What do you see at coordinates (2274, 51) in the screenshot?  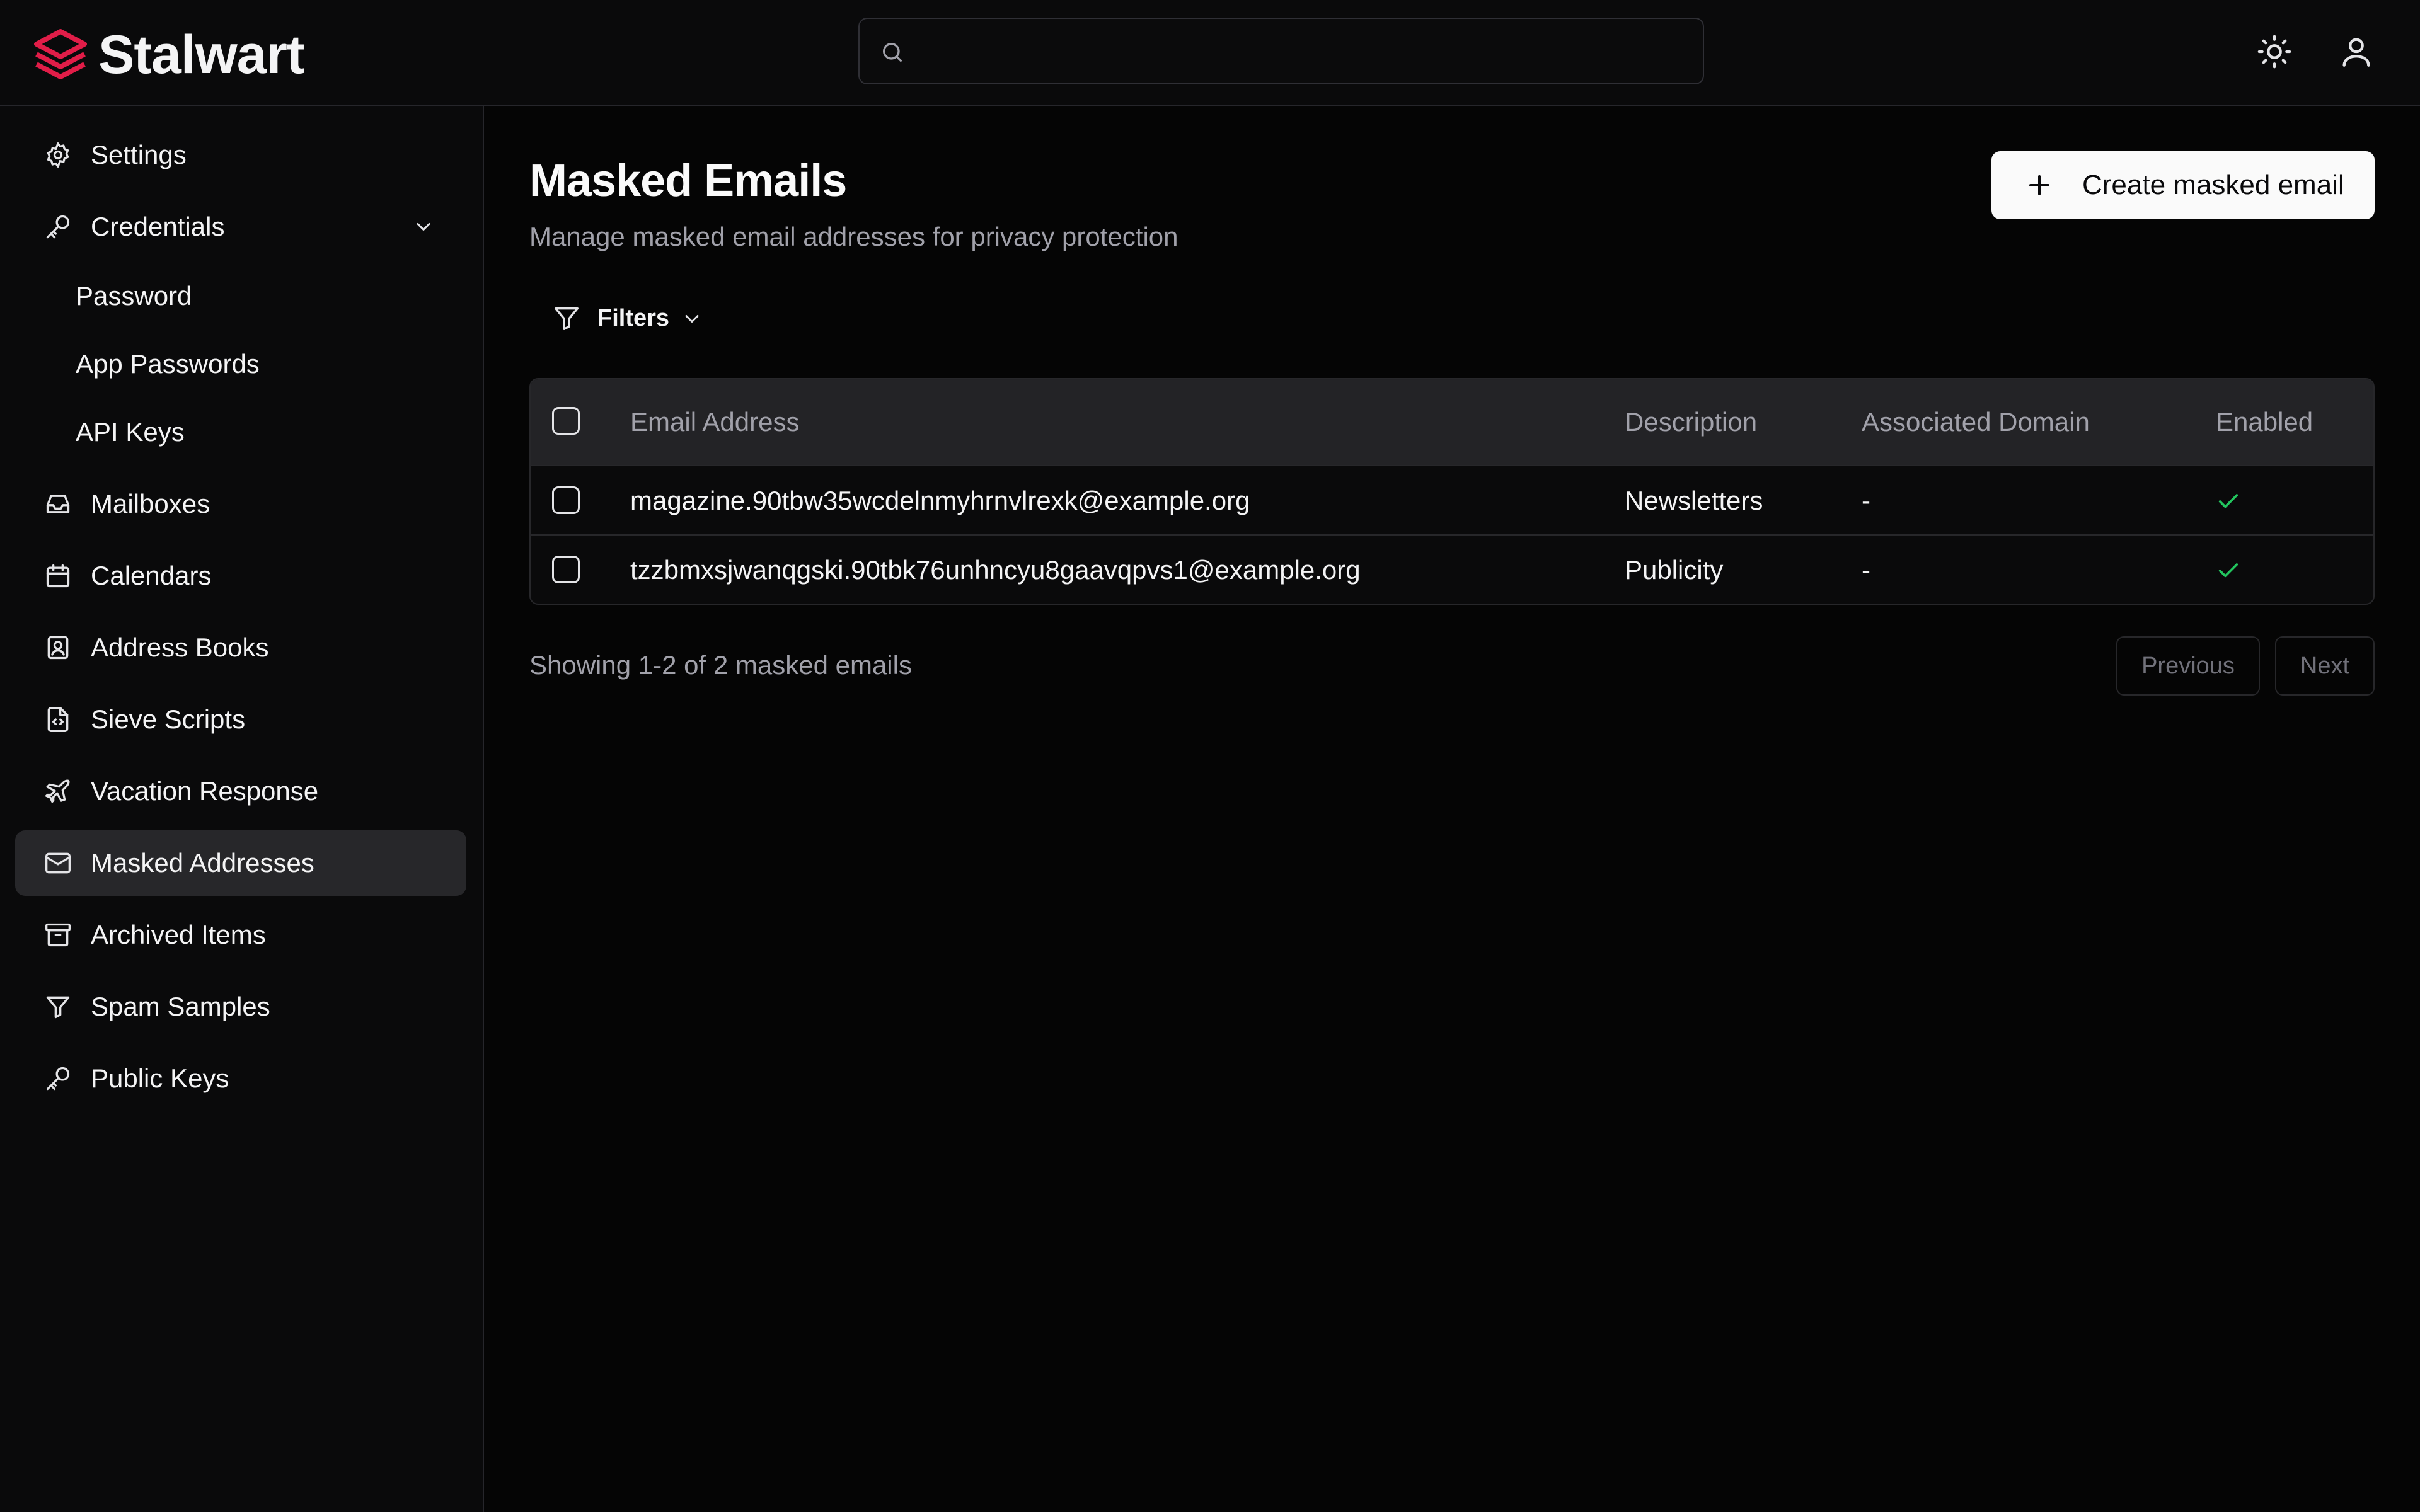 I see `sun-icon` at bounding box center [2274, 51].